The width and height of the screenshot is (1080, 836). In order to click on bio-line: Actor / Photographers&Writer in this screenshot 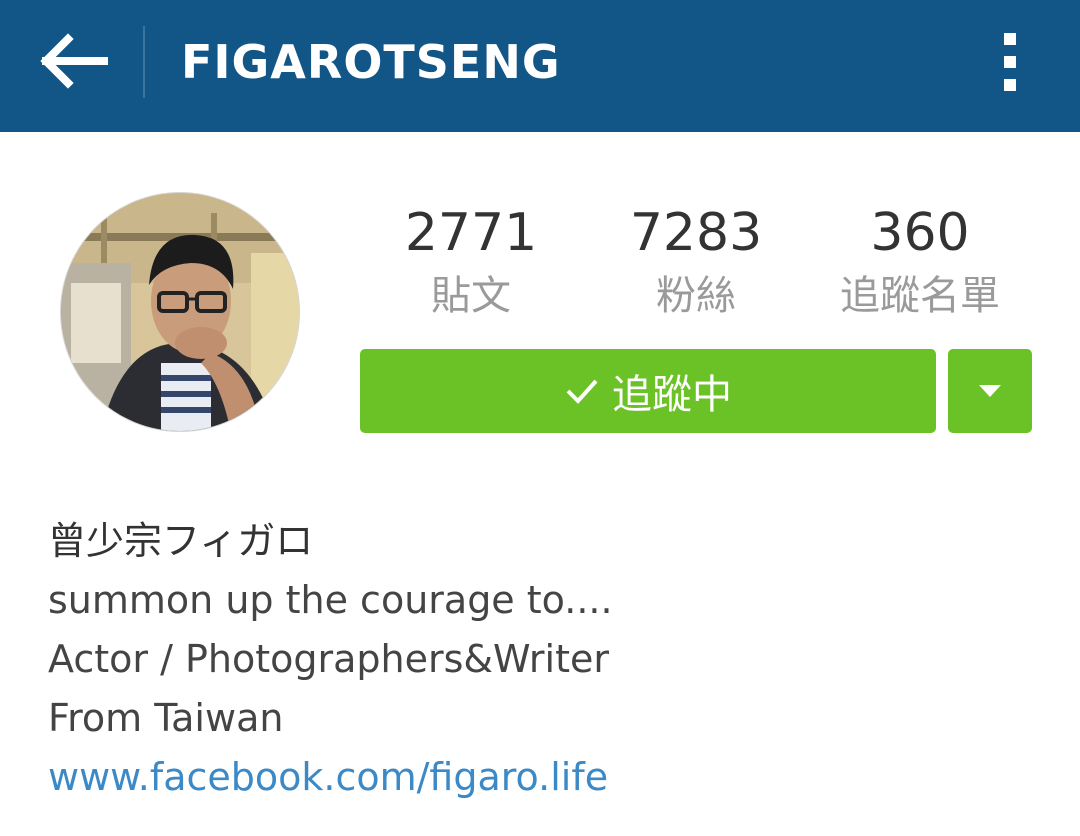, I will do `click(328, 659)`.